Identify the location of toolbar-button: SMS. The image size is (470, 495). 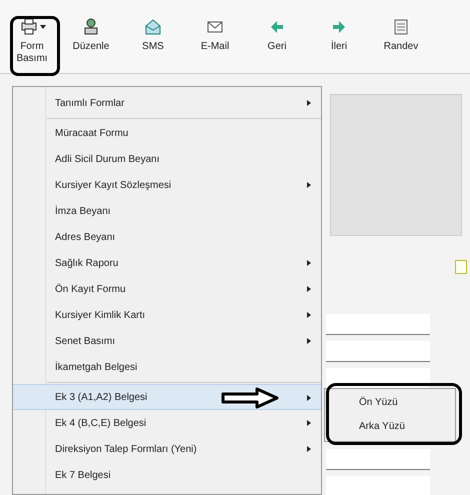
(153, 34).